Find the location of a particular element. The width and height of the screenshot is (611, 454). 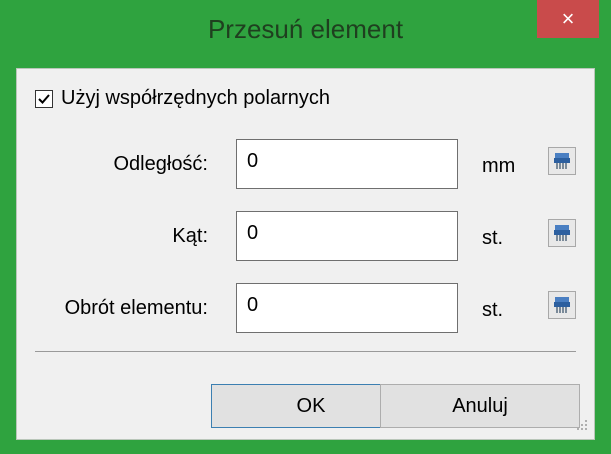

title-bar: Przesuń element × is located at coordinates (305, 34).